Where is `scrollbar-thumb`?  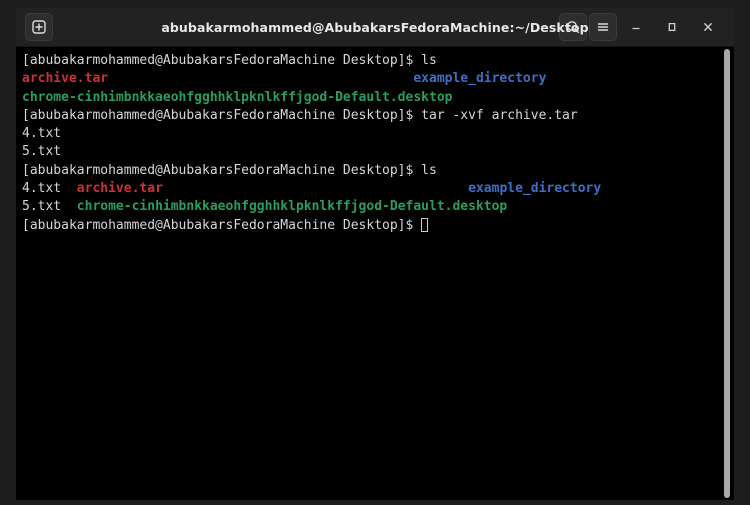 scrollbar-thumb is located at coordinates (727, 273).